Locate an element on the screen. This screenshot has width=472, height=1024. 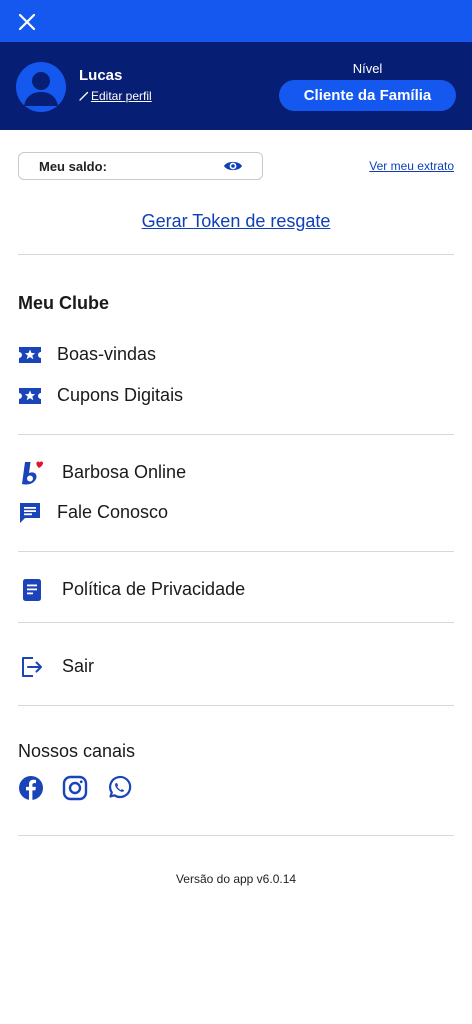
menu-item-boas-vindas: Boas-vindas is located at coordinates (236, 355).